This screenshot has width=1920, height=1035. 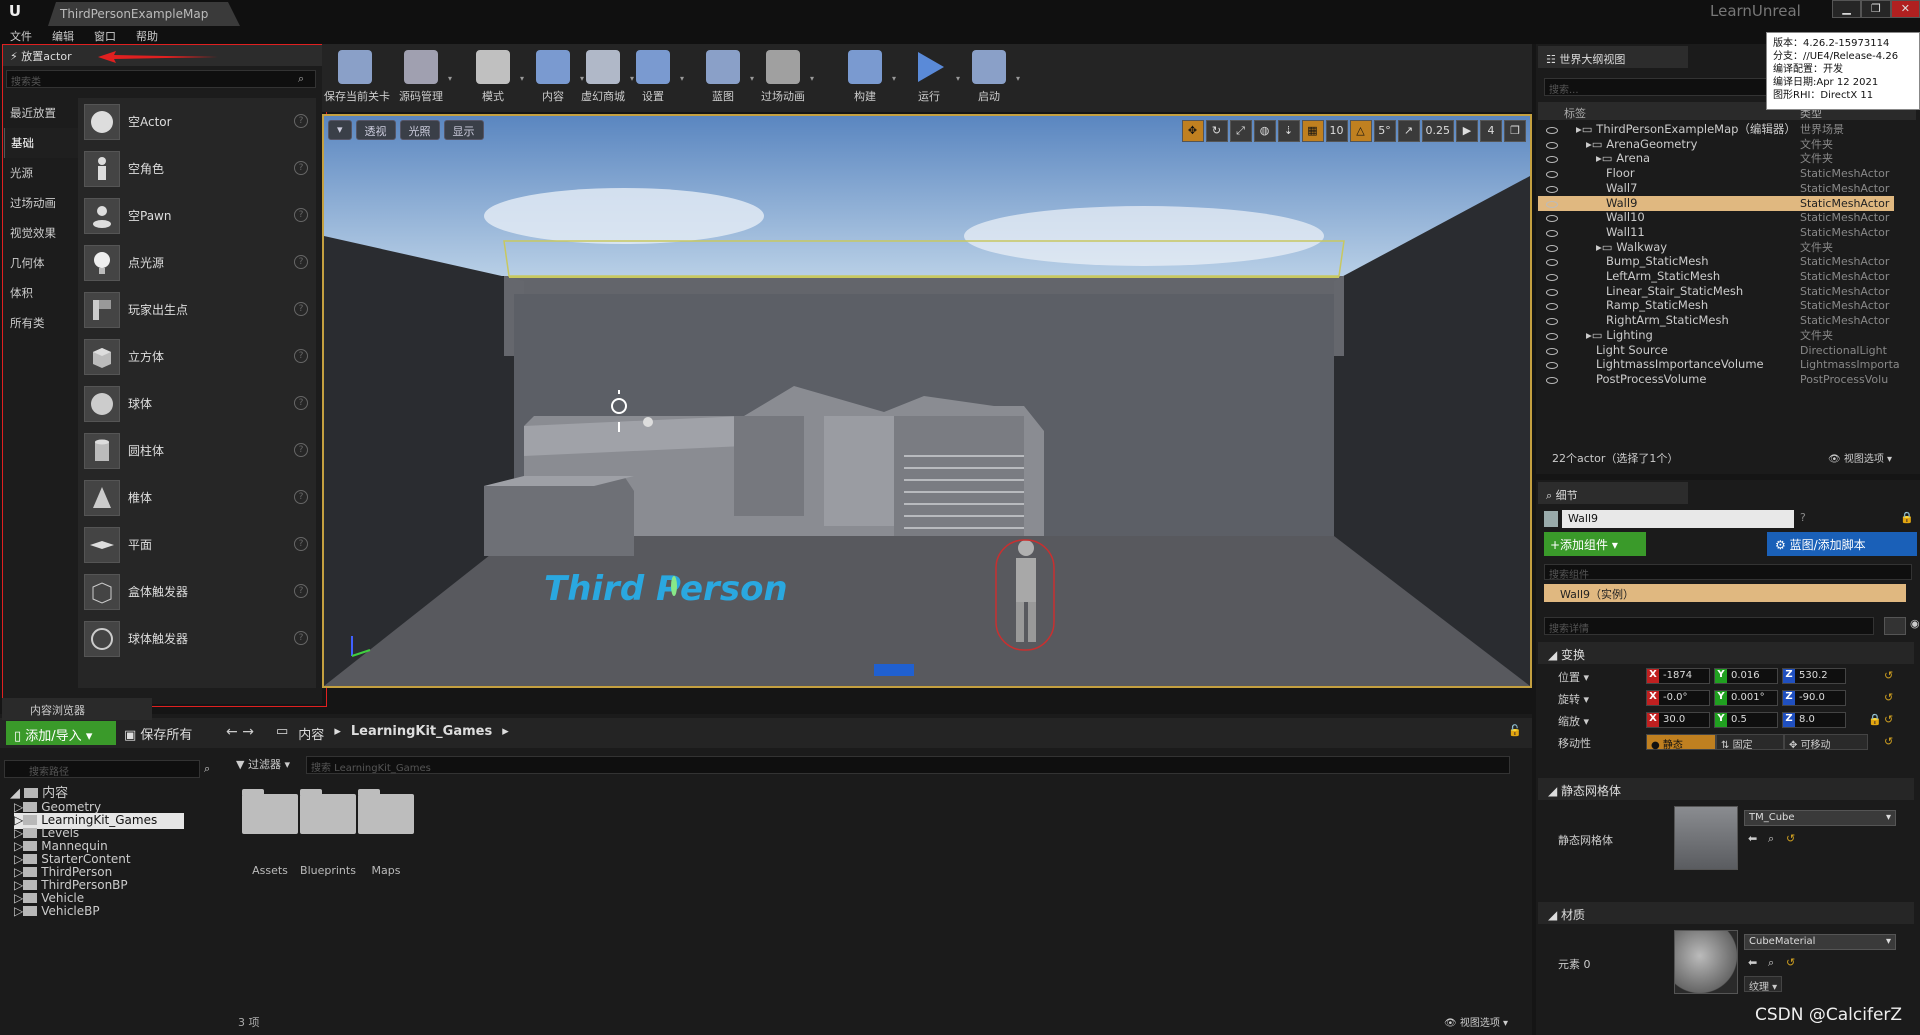 I want to click on outliner-row: Light Source DirectionalLight, so click(x=1716, y=350).